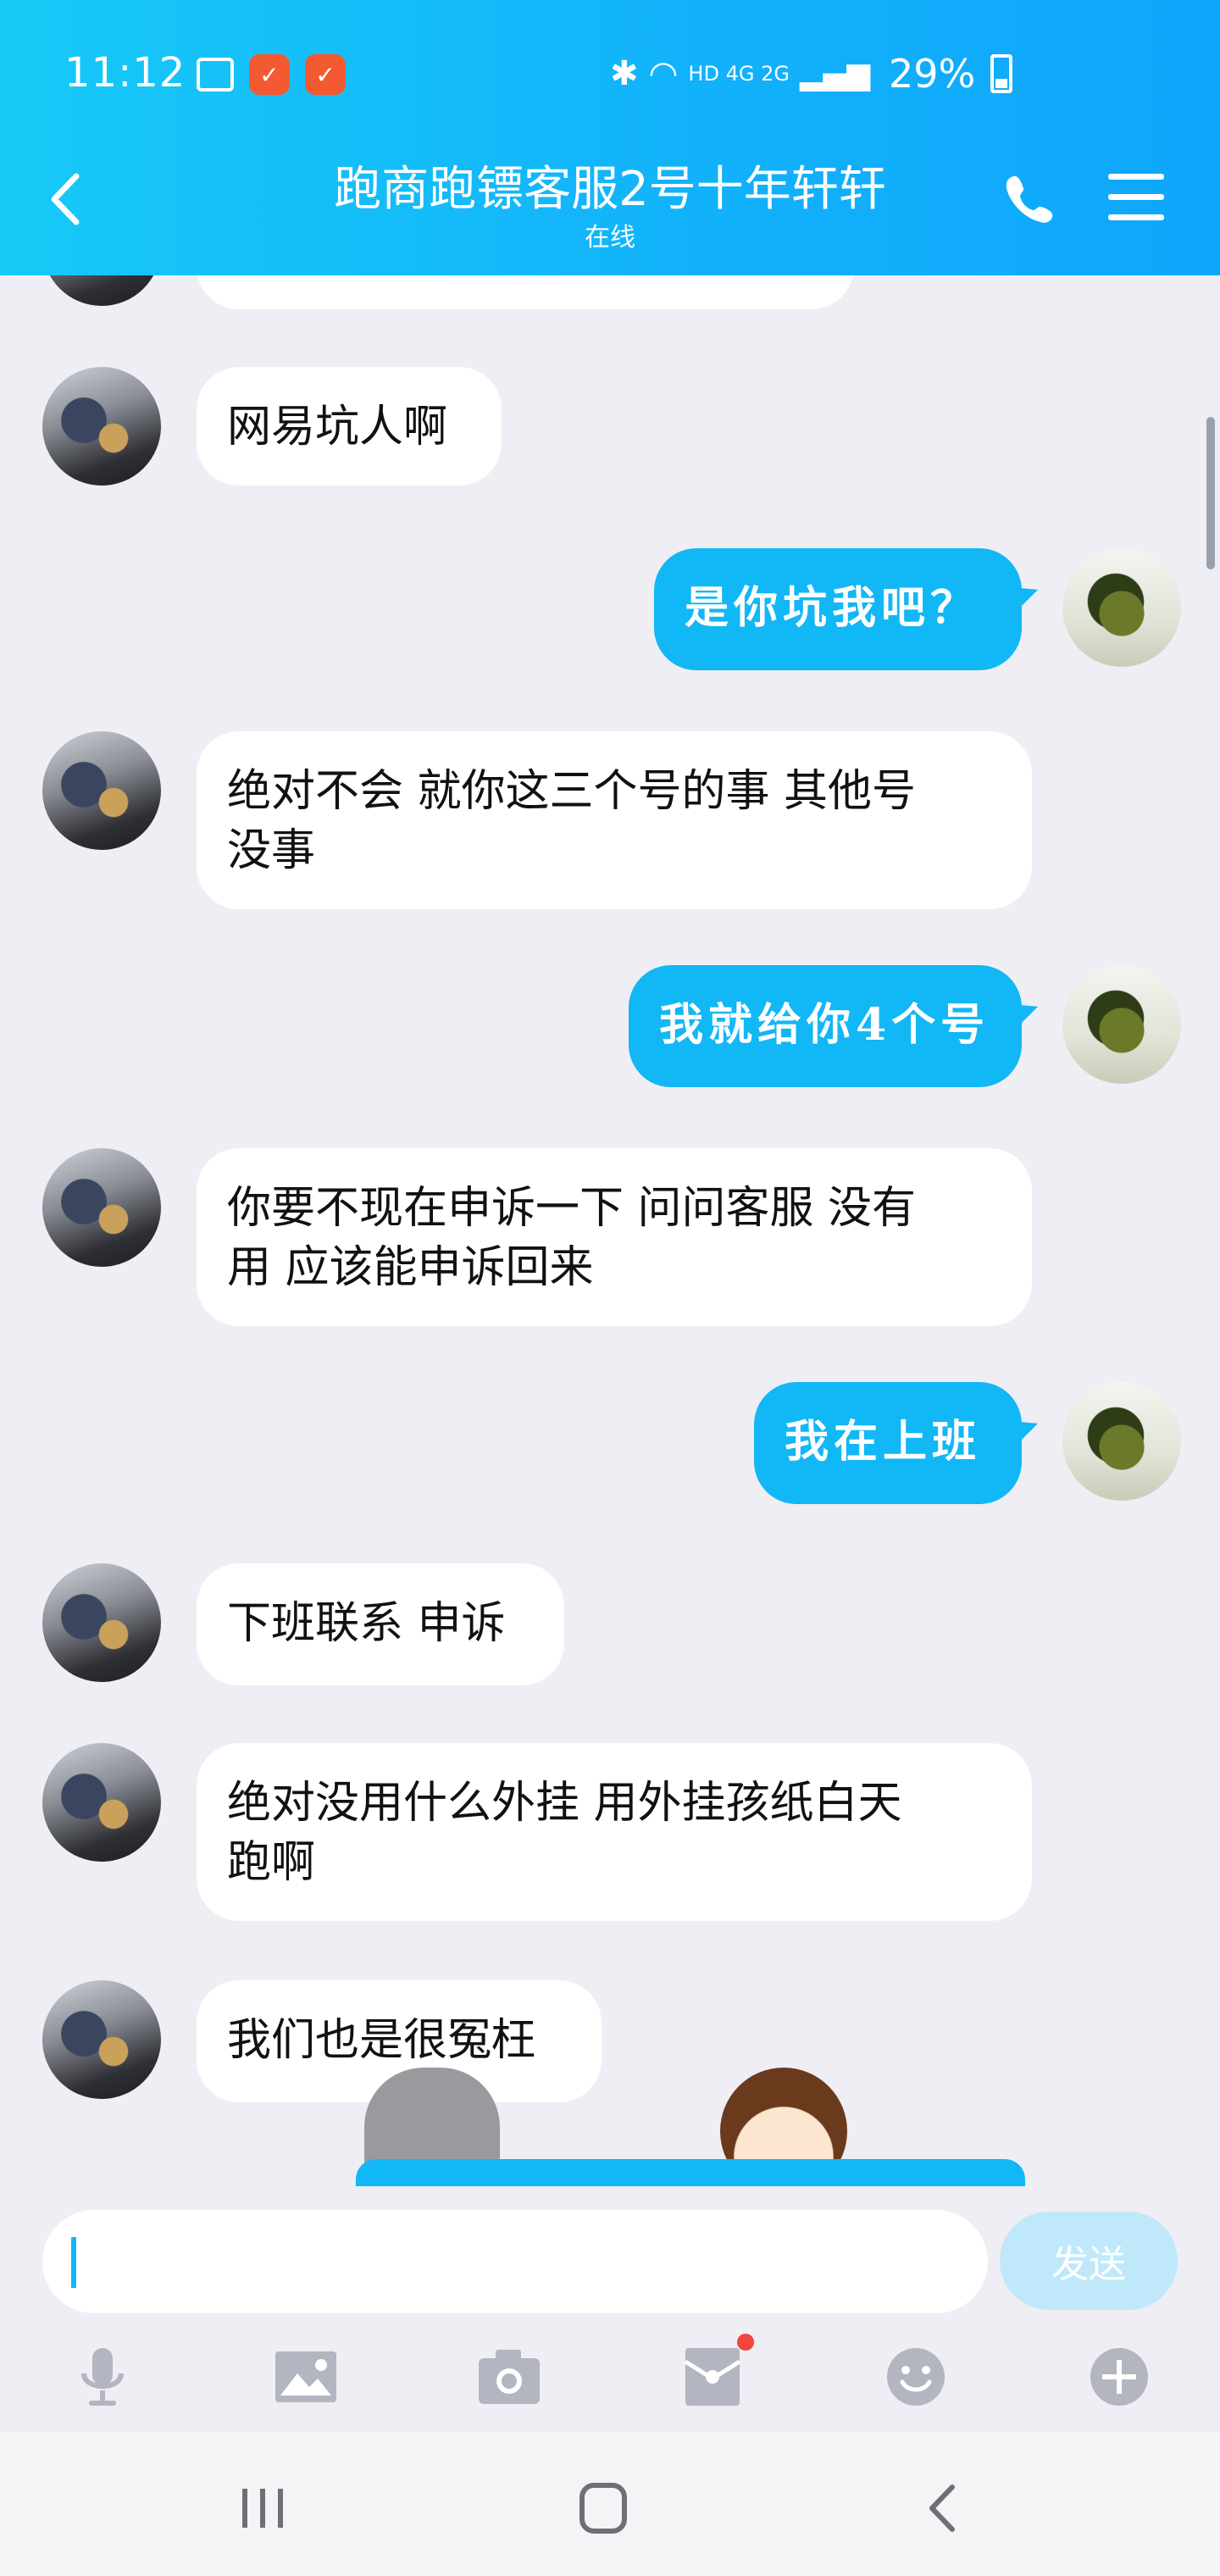 This screenshot has width=1220, height=2576. I want to click on chat-title: 跑商跑镖客服2号十年轩轩, so click(610, 189).